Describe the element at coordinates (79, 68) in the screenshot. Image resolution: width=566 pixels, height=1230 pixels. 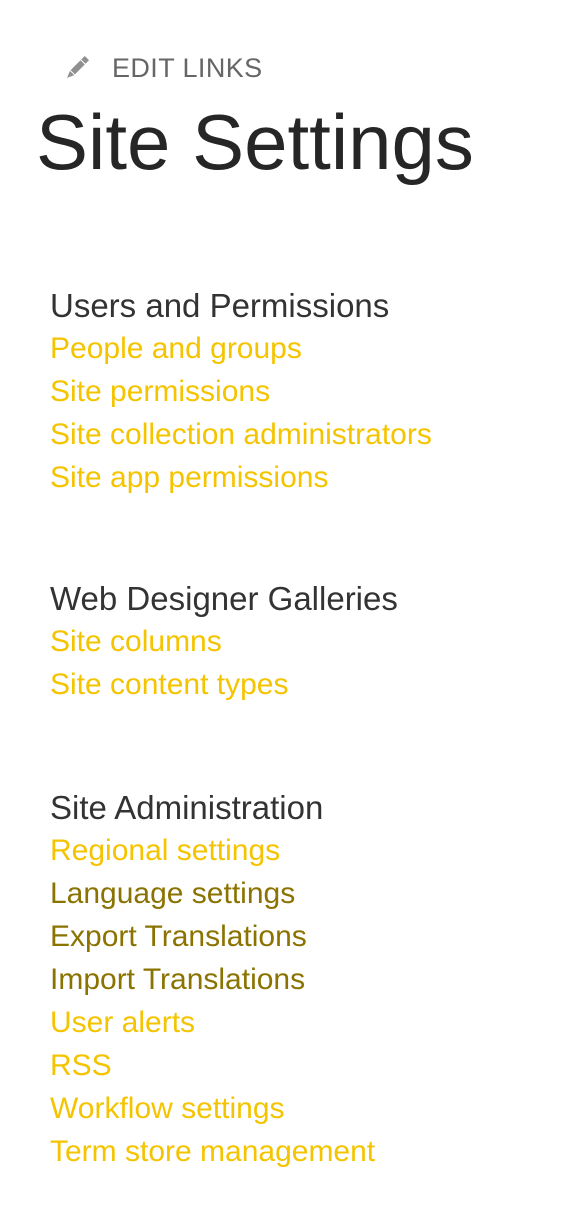
I see `pencil-icon` at that location.